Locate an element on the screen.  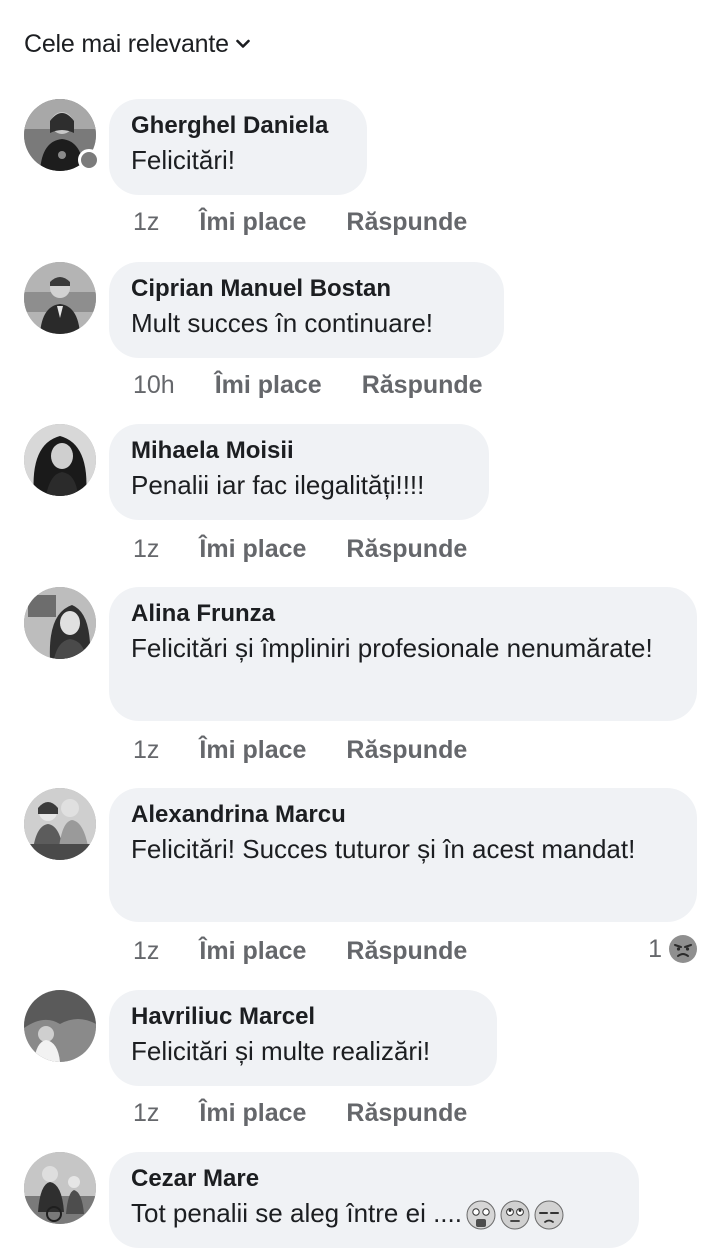
reaction-summary: 1 is located at coordinates (673, 949).